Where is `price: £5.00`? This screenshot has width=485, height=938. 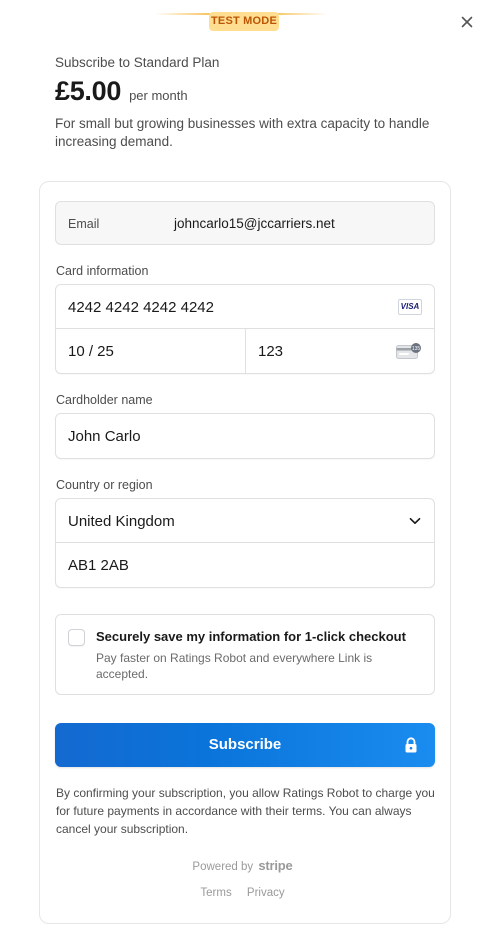
price: £5.00 is located at coordinates (88, 91).